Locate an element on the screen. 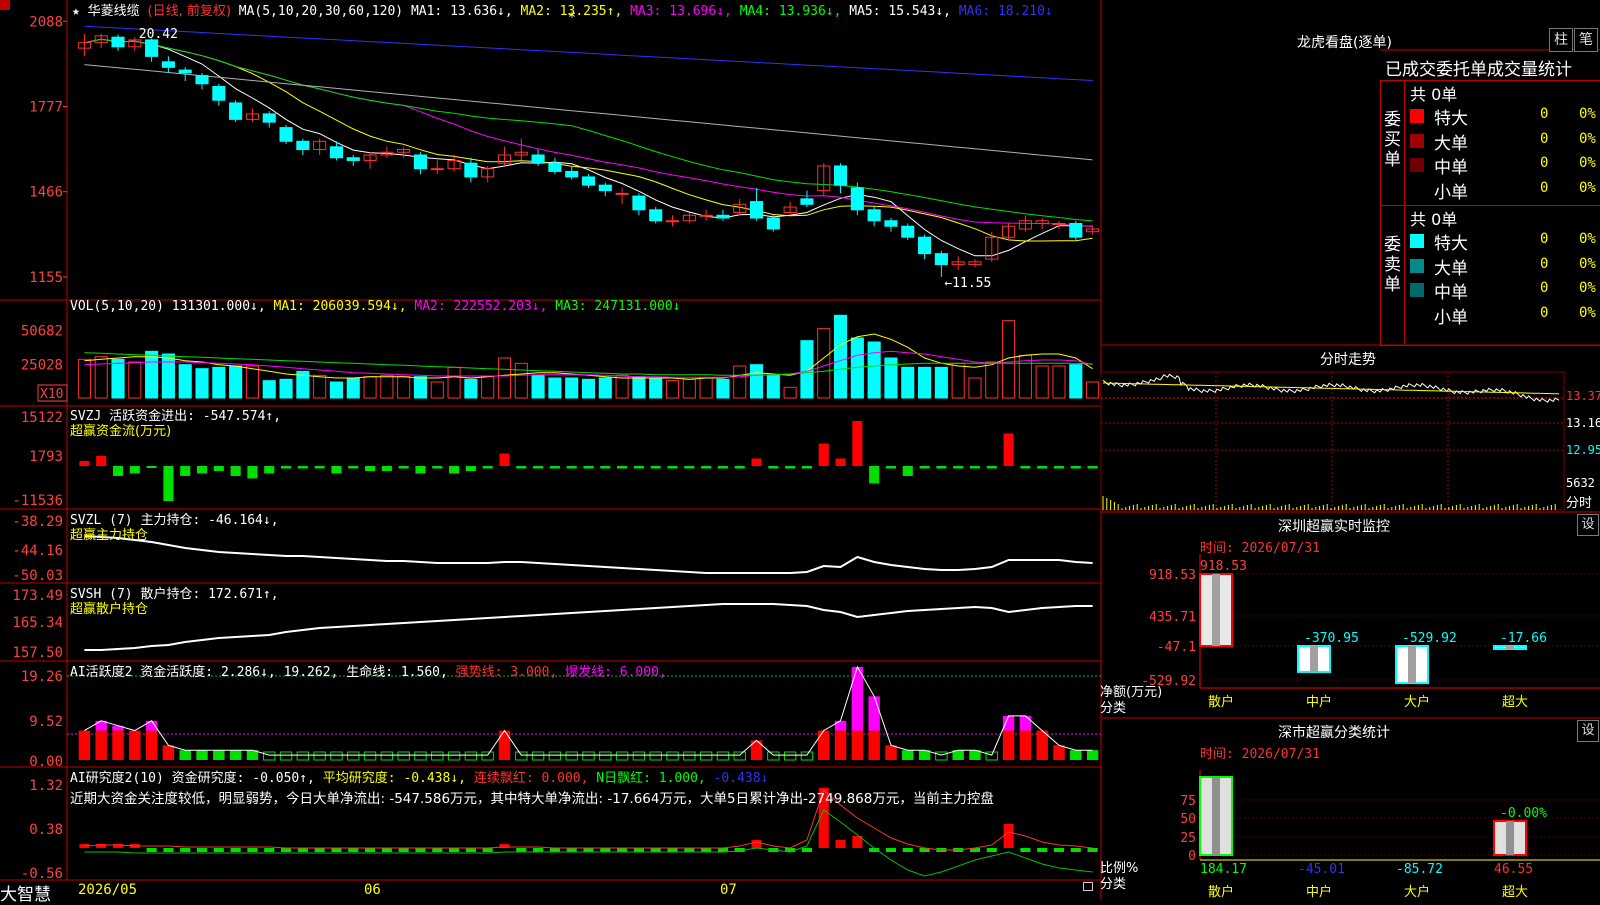 The width and height of the screenshot is (1600, 905). ma-label: MA(5,10,20,30,60,120) is located at coordinates (321, 11).